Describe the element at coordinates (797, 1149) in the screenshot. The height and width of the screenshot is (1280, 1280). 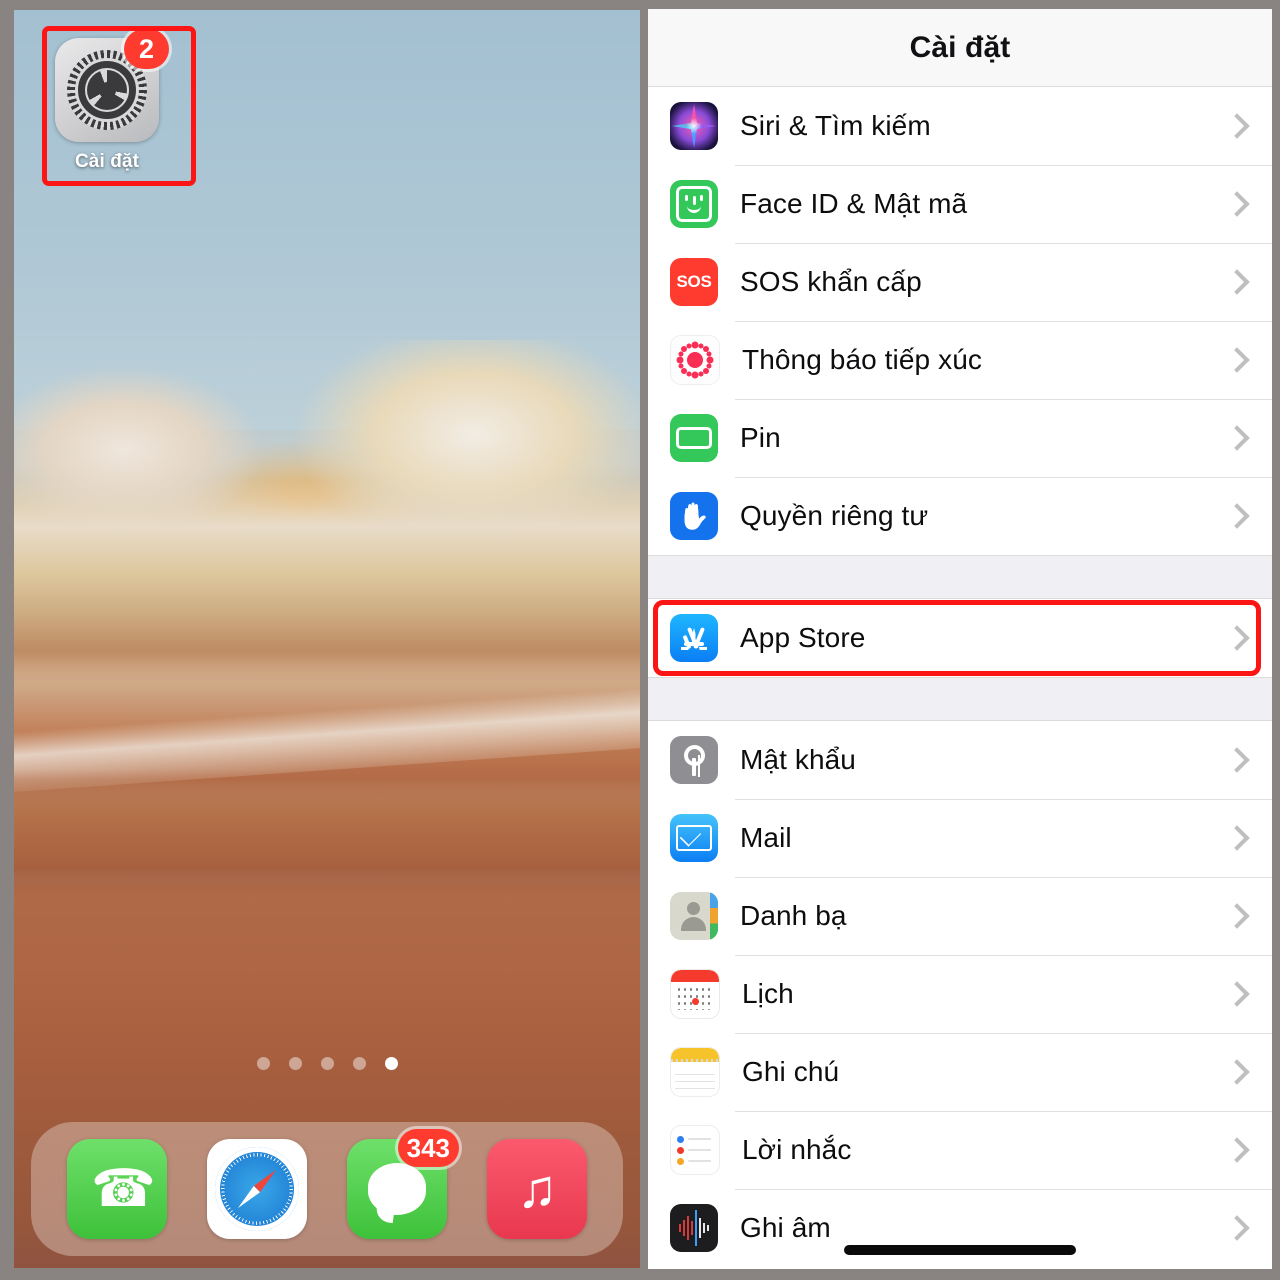
I see `settings-row-label: Lời nhắc` at that location.